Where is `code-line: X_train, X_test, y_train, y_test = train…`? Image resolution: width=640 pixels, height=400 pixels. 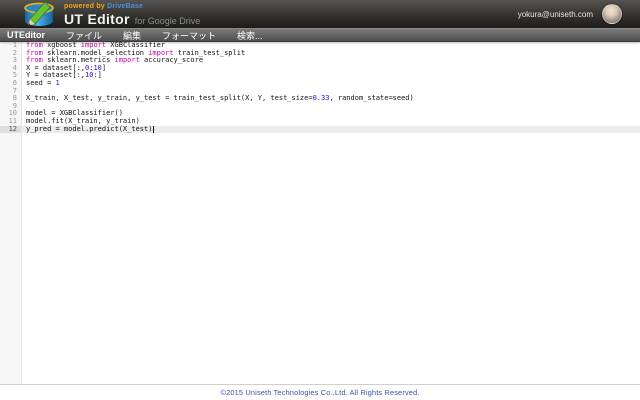 code-line: X_train, X_test, y_train, y_test = train… is located at coordinates (333, 98).